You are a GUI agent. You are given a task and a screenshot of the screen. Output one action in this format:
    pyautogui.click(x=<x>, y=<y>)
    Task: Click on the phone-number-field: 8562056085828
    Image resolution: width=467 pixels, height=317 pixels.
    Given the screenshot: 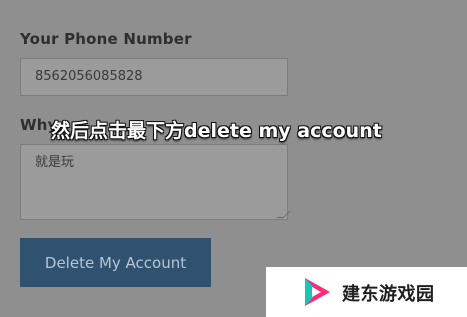 What is the action you would take?
    pyautogui.click(x=154, y=77)
    